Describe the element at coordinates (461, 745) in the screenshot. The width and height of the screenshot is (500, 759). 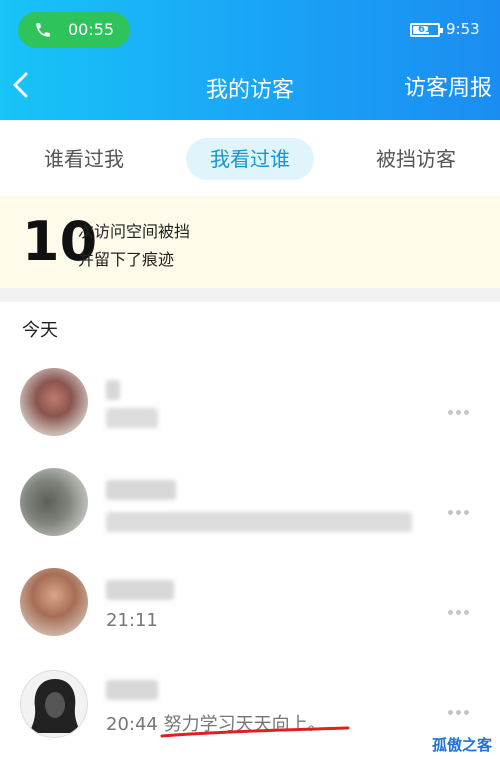
I see `watermark: 孤傲之客` at that location.